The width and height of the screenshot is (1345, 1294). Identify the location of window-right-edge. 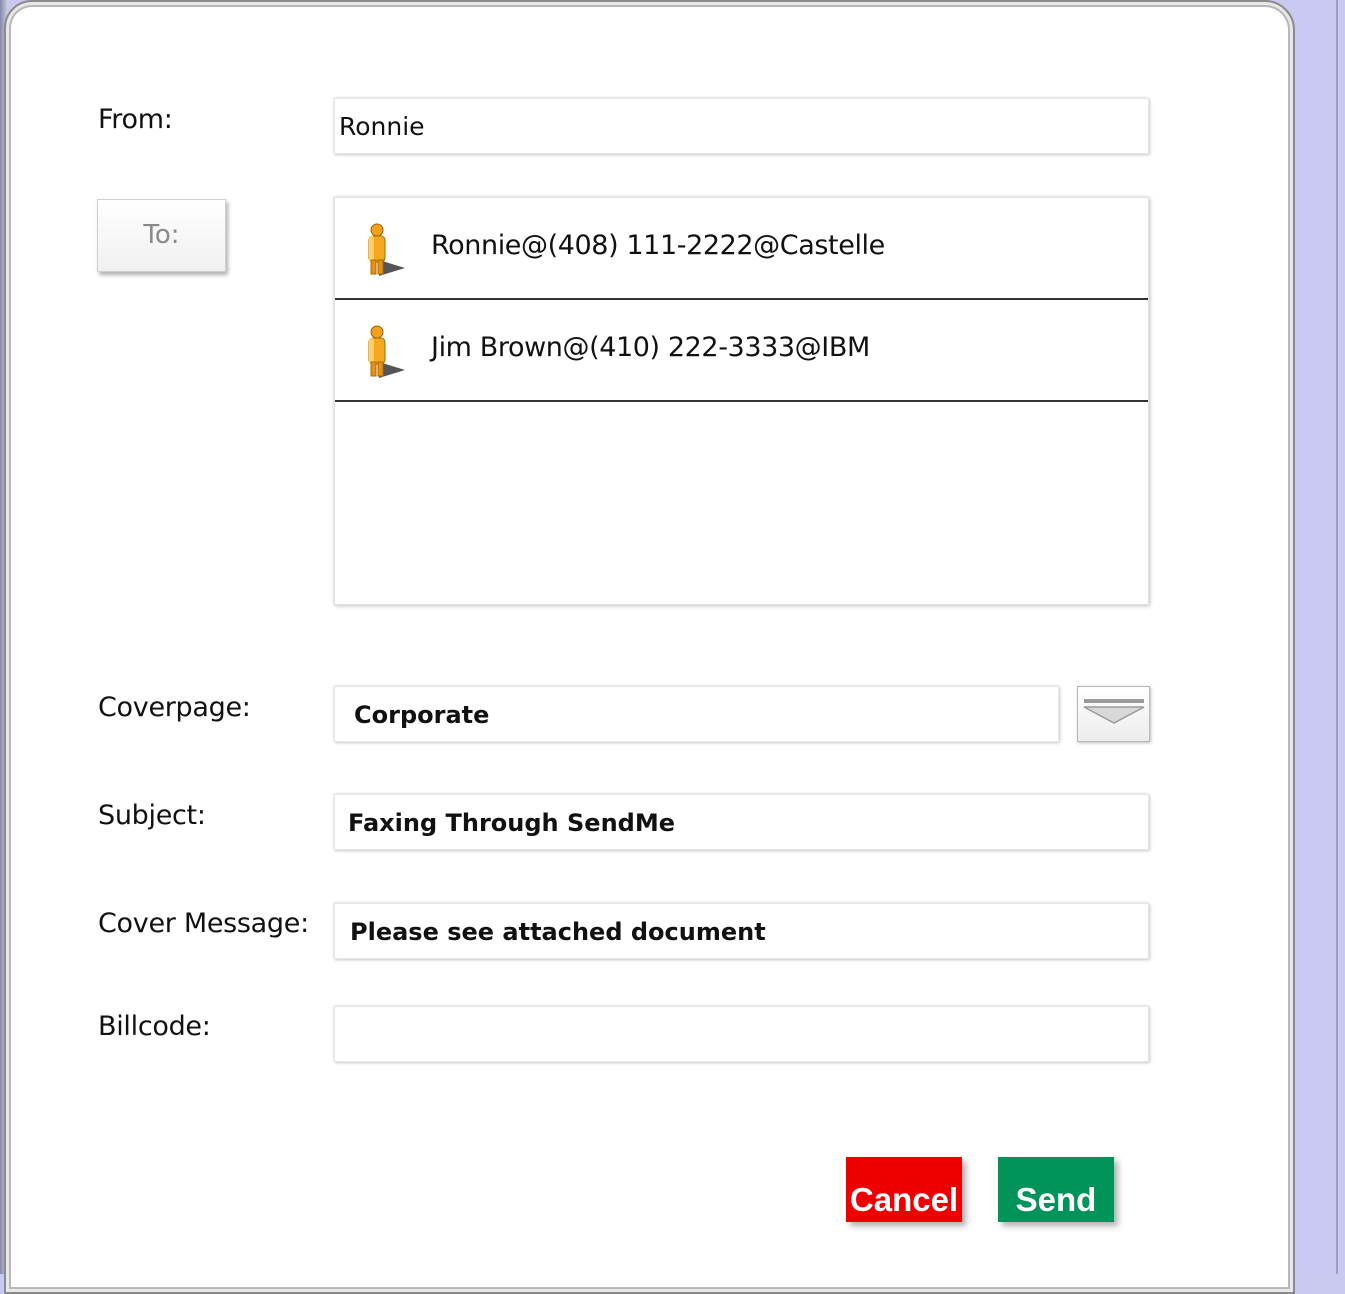
(1319, 637).